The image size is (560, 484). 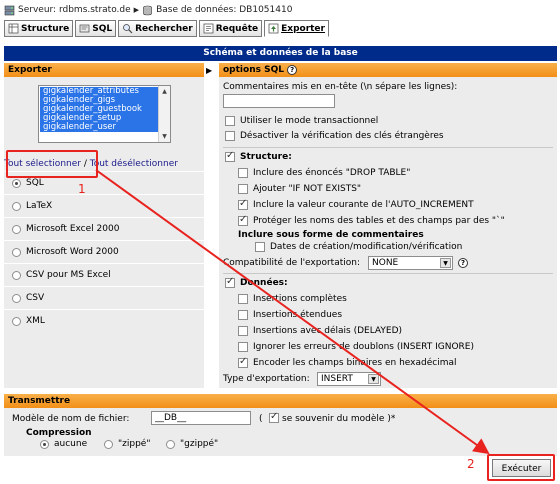 What do you see at coordinates (35, 321) in the screenshot?
I see `format-label: XML` at bounding box center [35, 321].